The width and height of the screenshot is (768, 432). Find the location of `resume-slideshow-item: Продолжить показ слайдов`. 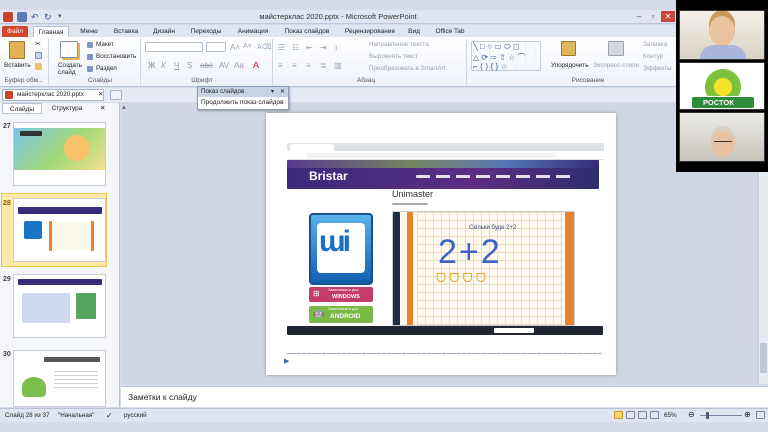

resume-slideshow-item: Продолжить показ слайдов is located at coordinates (242, 102).